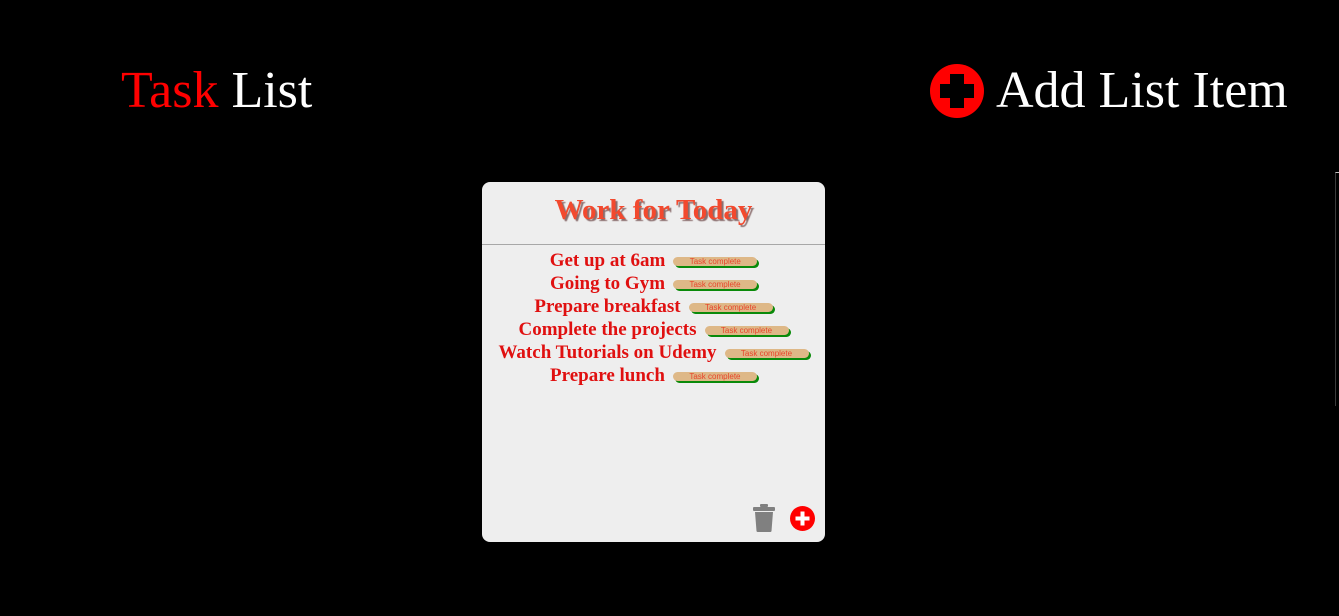 The image size is (1339, 616). I want to click on task-item: Watch Tutorials on Udemy Task complete, so click(653, 351).